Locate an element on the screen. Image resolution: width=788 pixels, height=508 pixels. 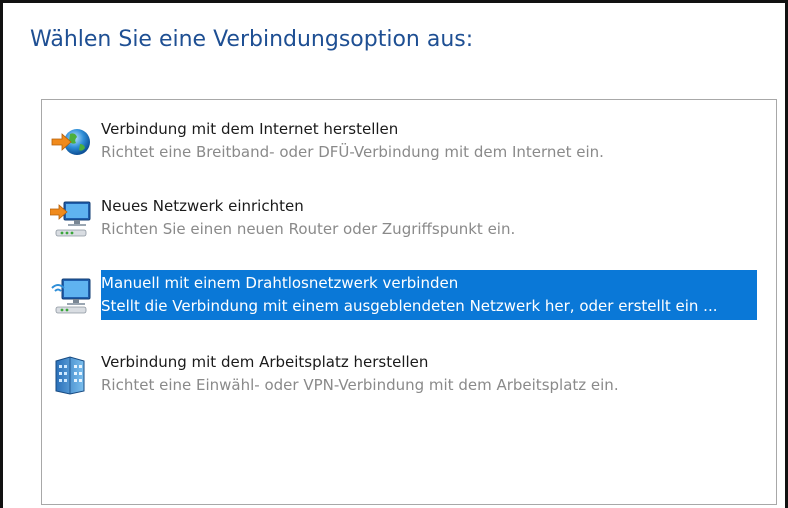
globe-arrow-icon is located at coordinates (70, 142).